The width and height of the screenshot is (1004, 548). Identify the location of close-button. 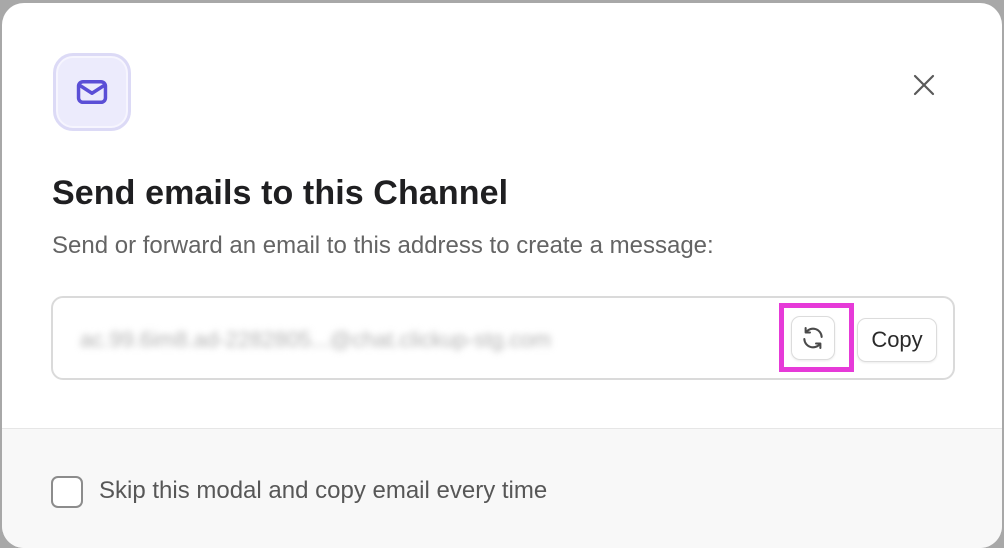
(924, 85).